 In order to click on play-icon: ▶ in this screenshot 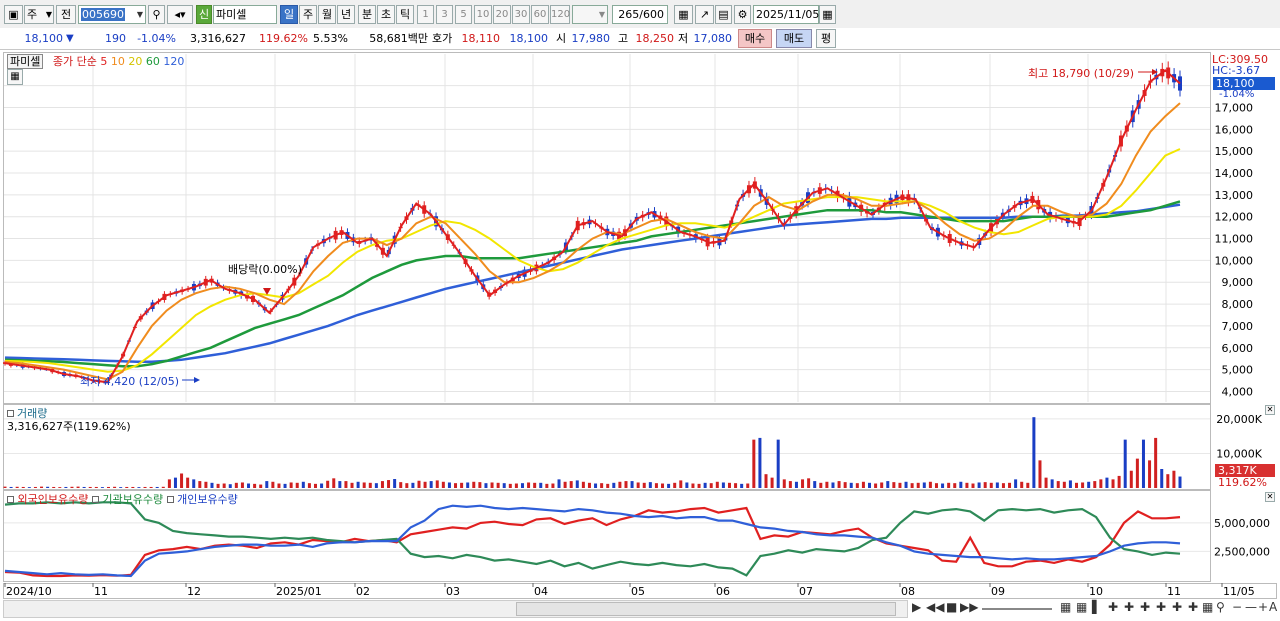, I will do `click(916, 607)`.